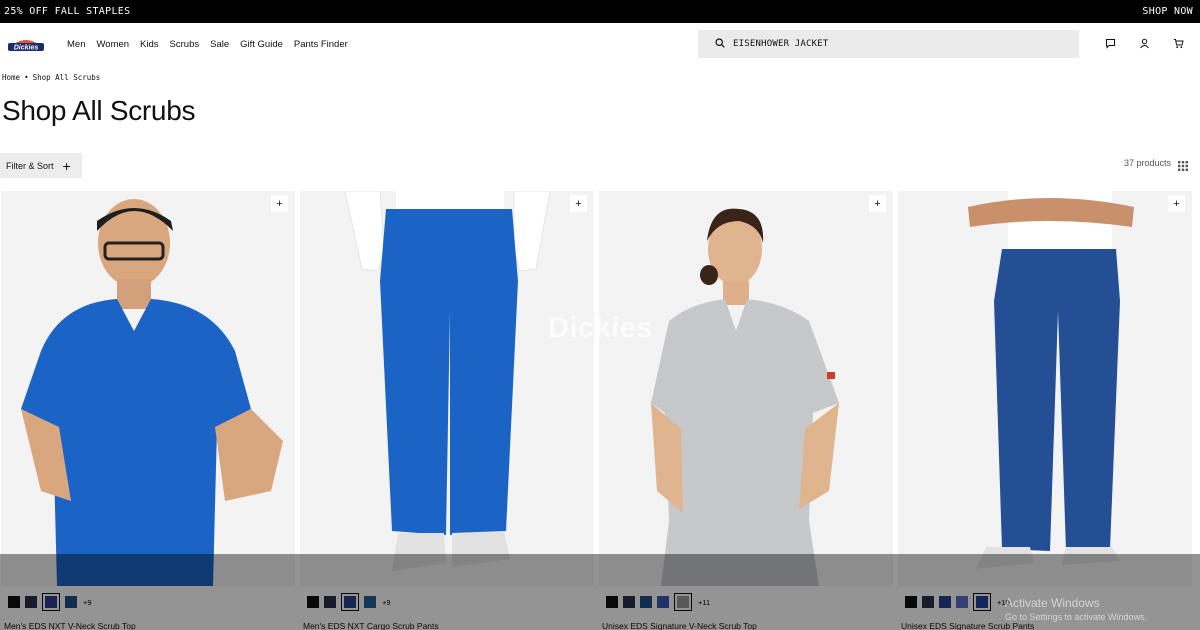 This screenshot has height=630, width=1200. What do you see at coordinates (1167, 11) in the screenshot?
I see `shop-now-link: SHOP NOW` at bounding box center [1167, 11].